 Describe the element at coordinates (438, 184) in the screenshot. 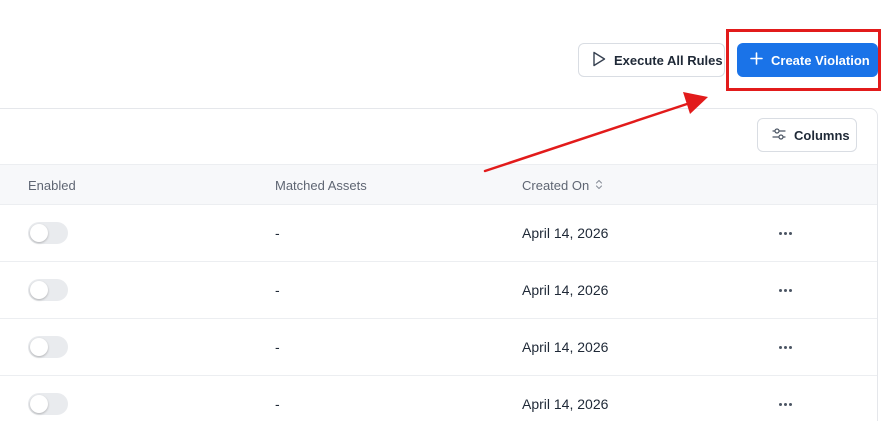

I see `table-header: Enabled Matched Assets Created On` at that location.